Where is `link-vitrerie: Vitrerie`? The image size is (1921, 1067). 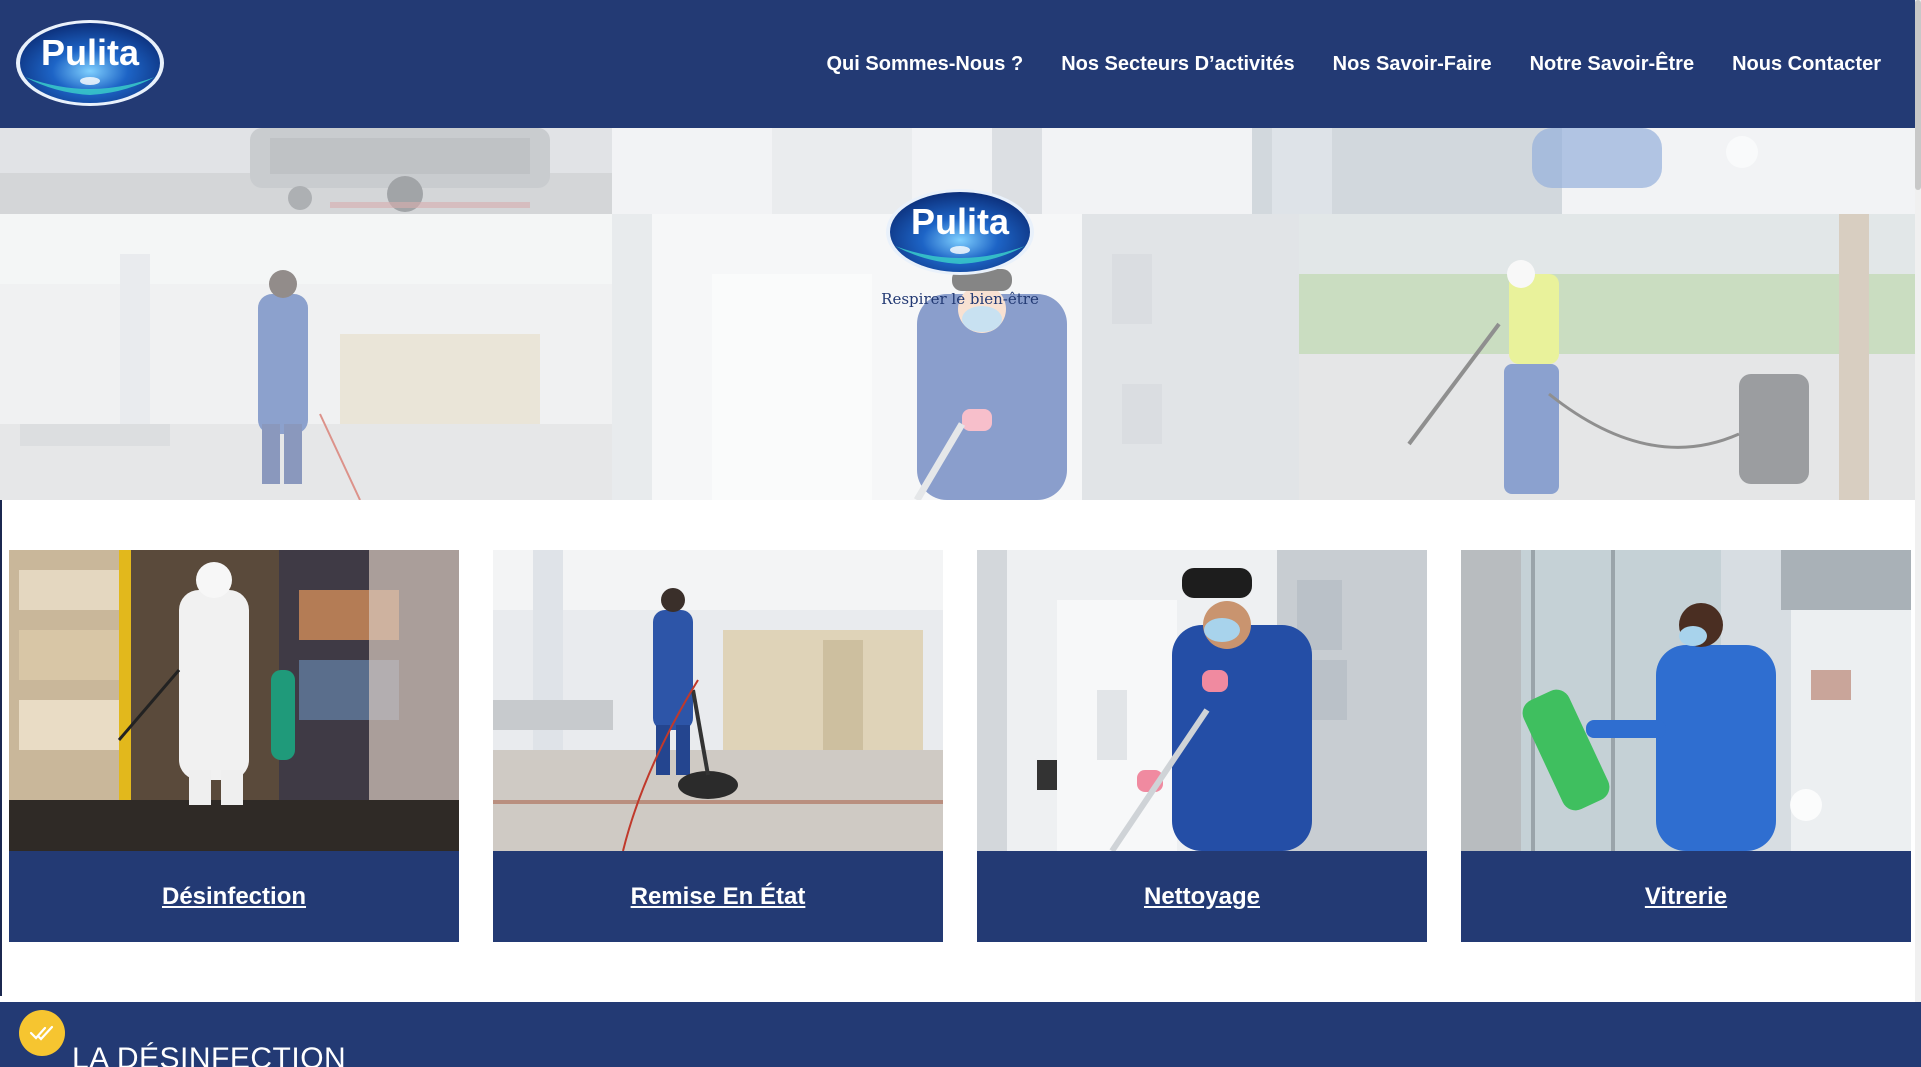
link-vitrerie: Vitrerie is located at coordinates (1686, 897).